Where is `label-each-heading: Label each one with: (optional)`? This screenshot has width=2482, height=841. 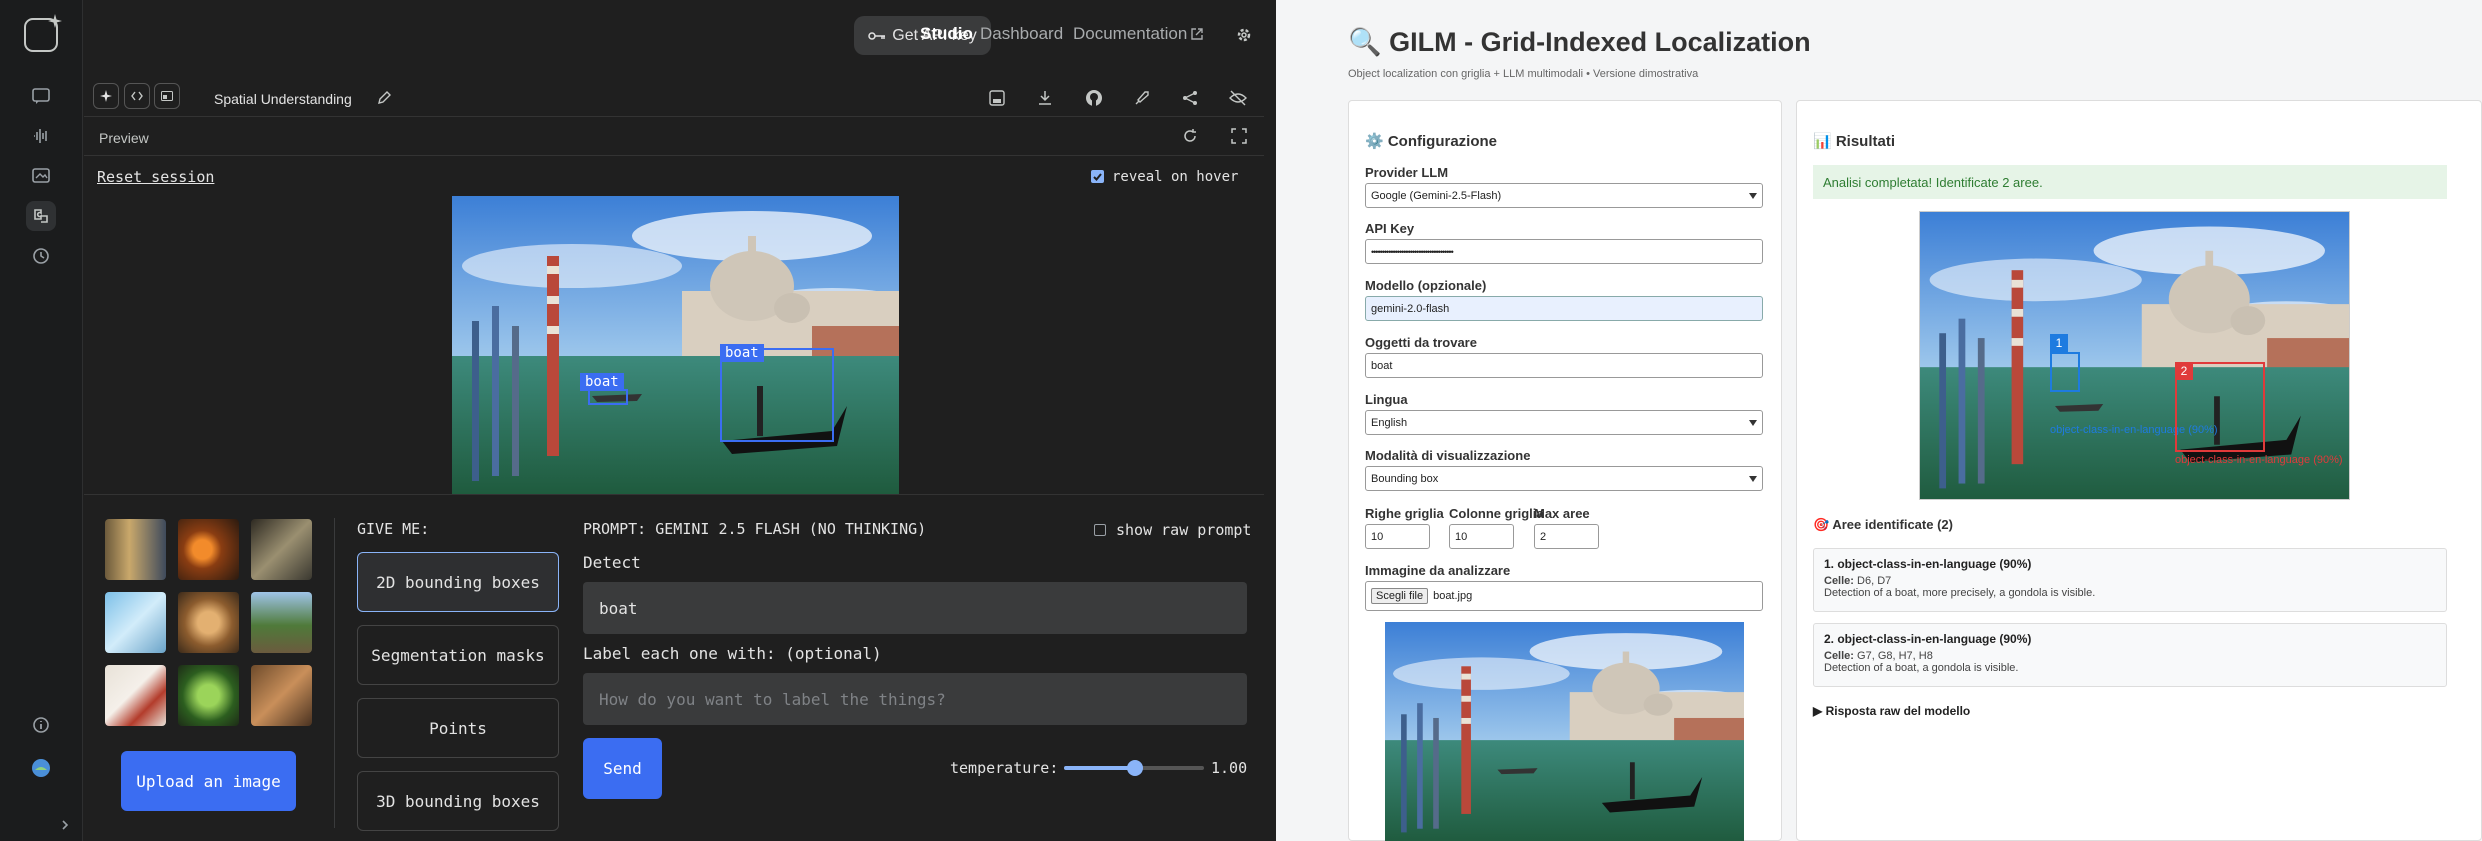 label-each-heading: Label each one with: (optional) is located at coordinates (732, 653).